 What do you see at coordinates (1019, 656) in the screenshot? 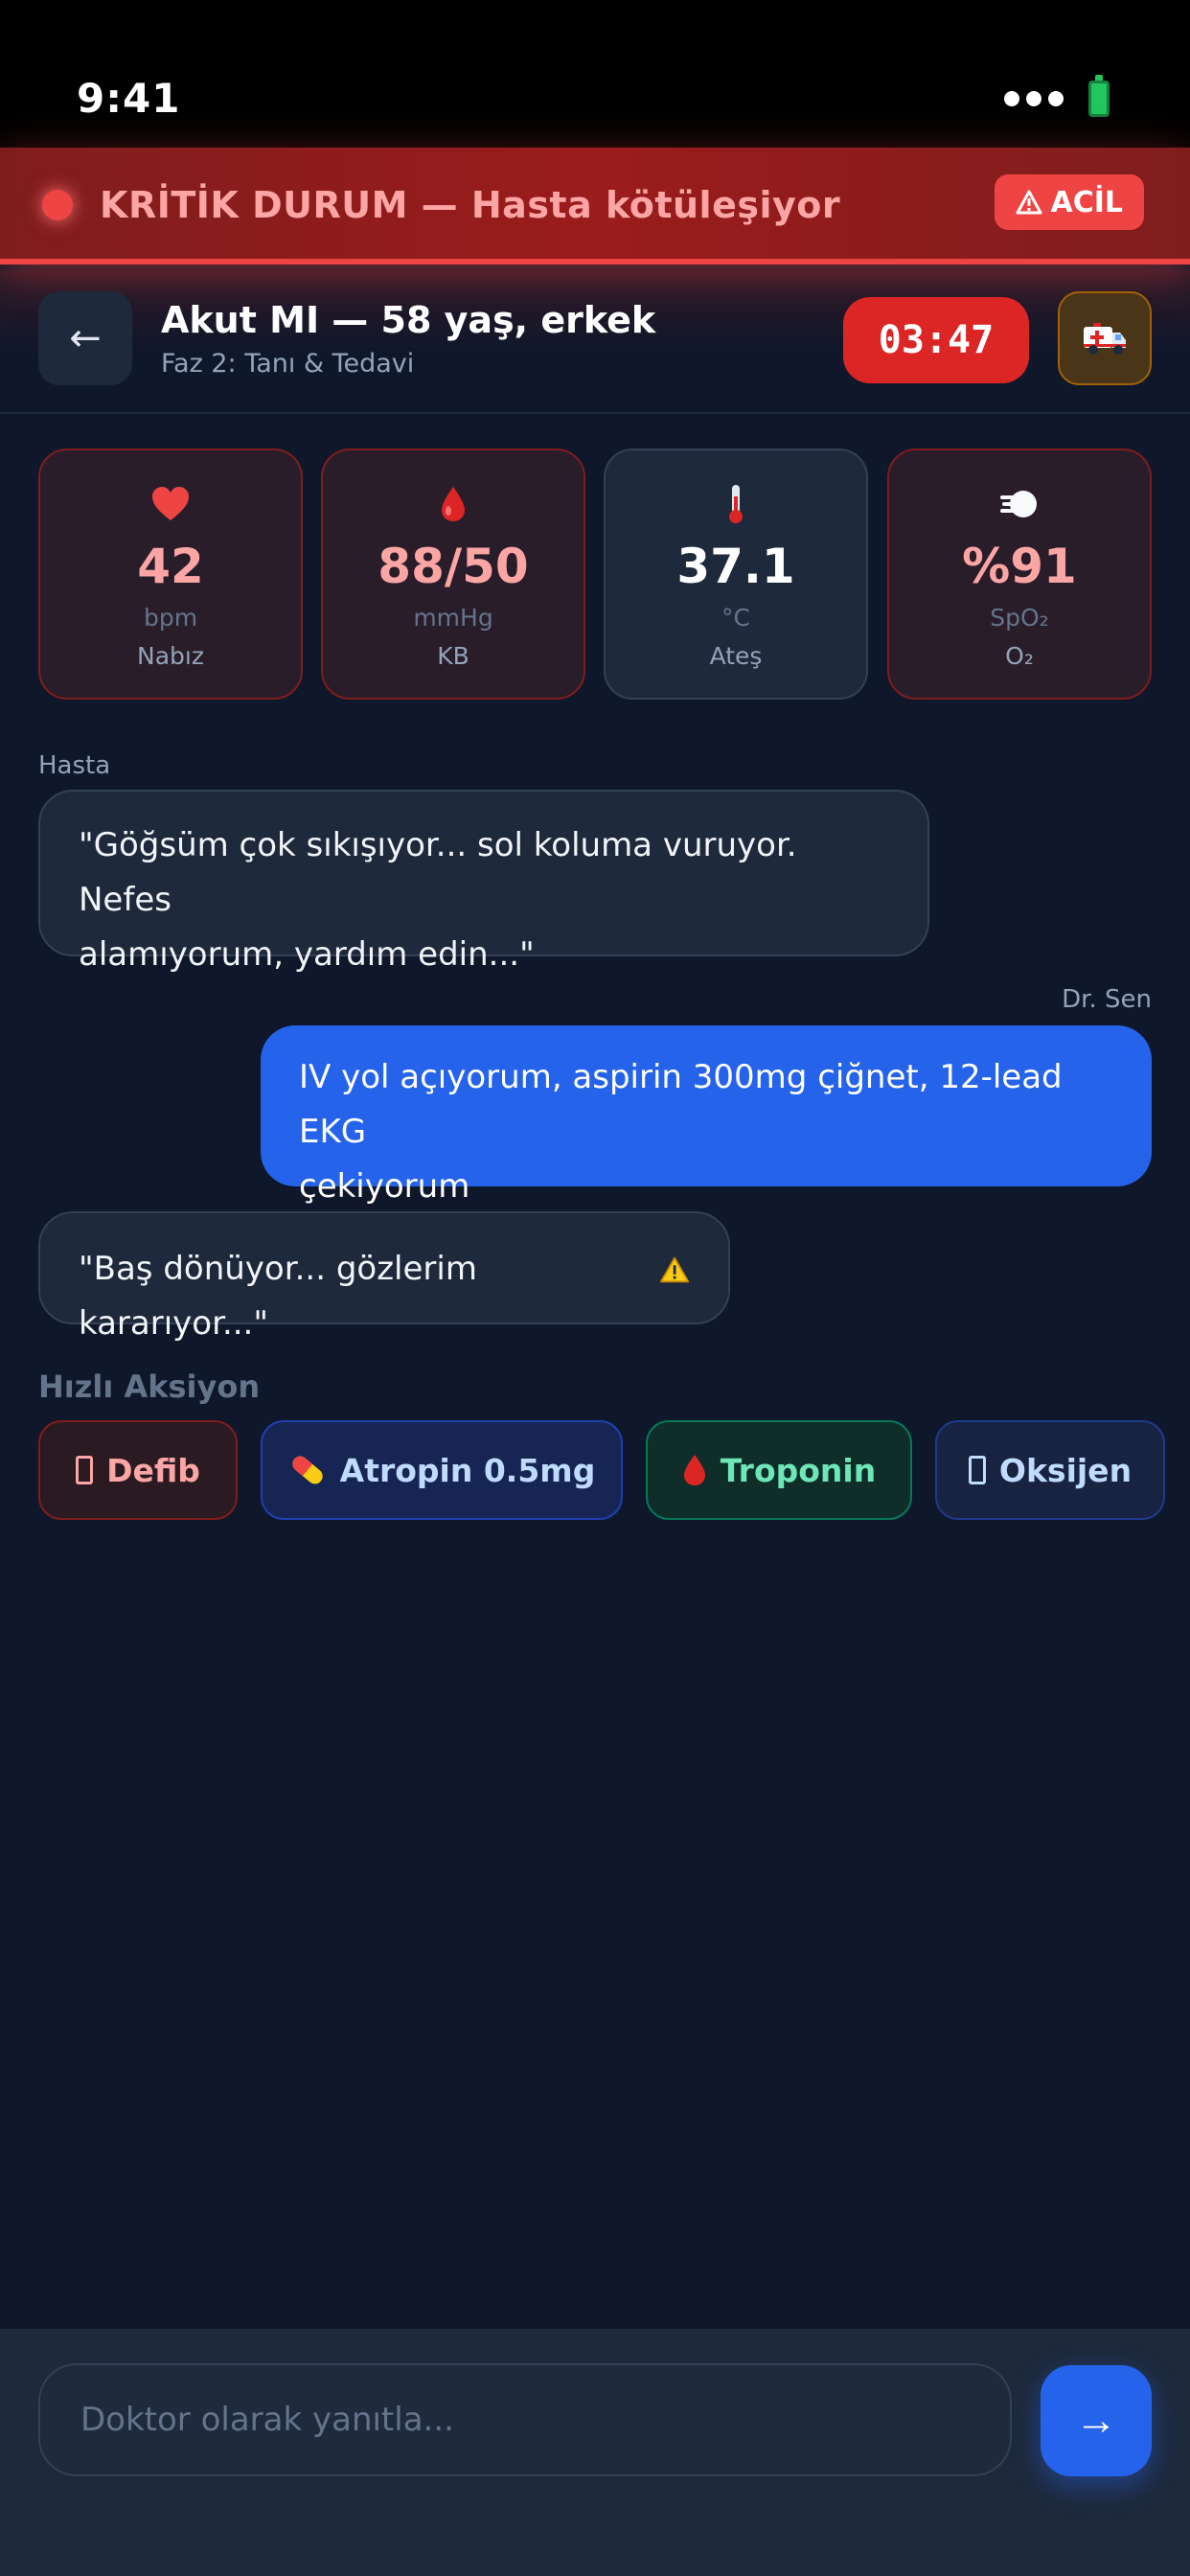
I see `vital-label: O₂` at bounding box center [1019, 656].